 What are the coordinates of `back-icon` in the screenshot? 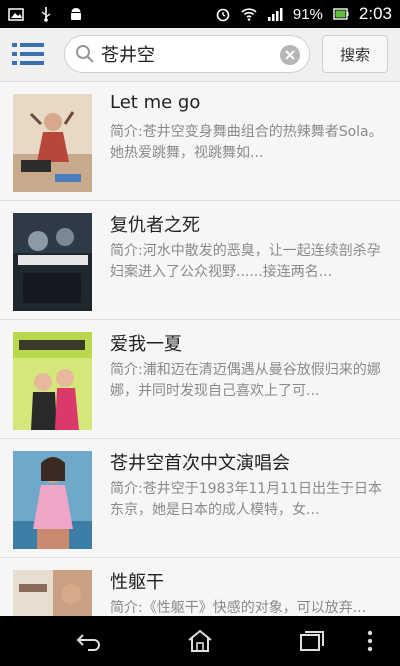 It's located at (88, 641).